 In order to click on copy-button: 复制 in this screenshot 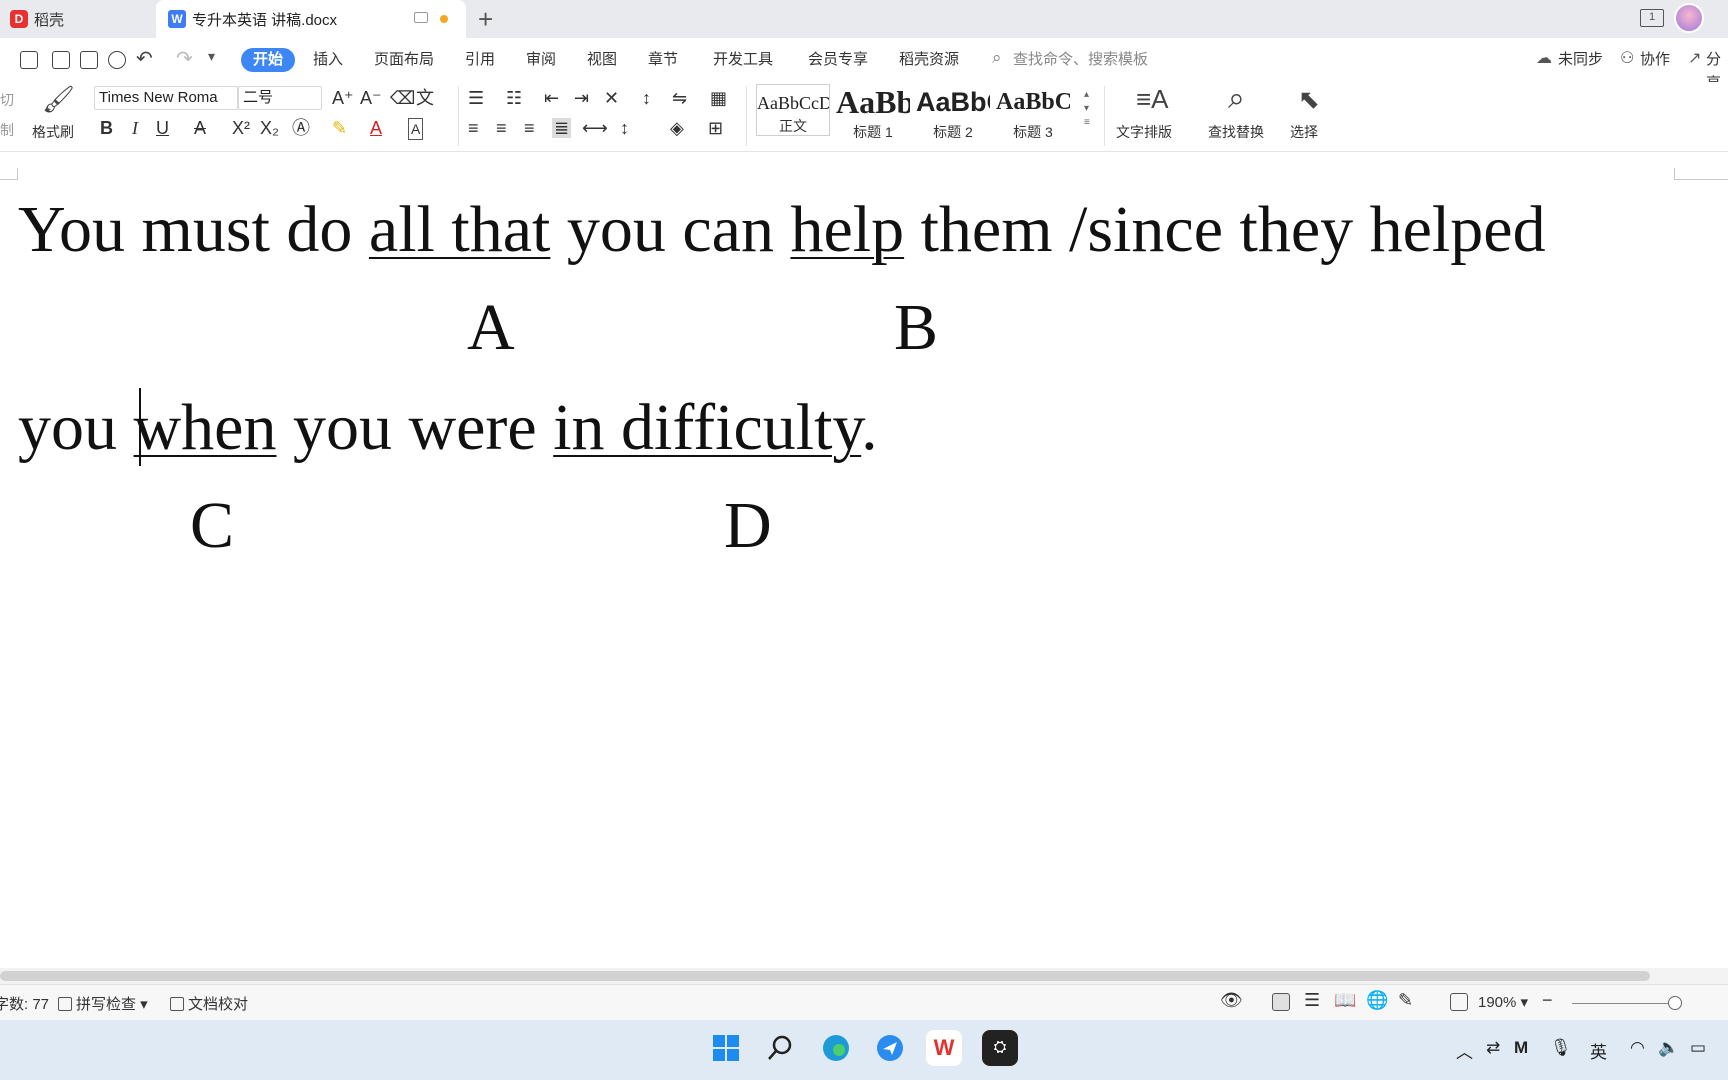, I will do `click(7, 130)`.